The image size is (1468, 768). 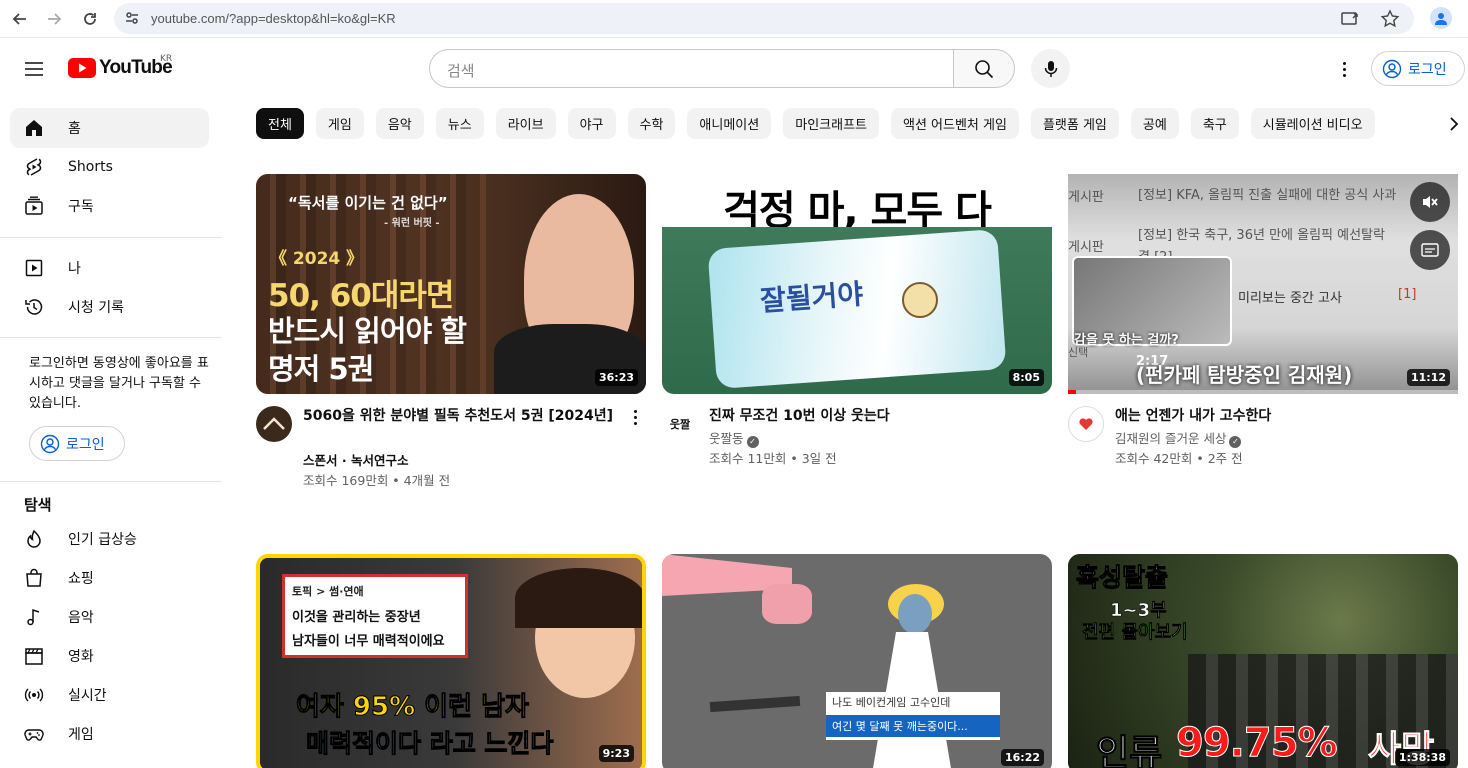 What do you see at coordinates (102, 540) in the screenshot?
I see `sidebar-item-label: 인기 급상승` at bounding box center [102, 540].